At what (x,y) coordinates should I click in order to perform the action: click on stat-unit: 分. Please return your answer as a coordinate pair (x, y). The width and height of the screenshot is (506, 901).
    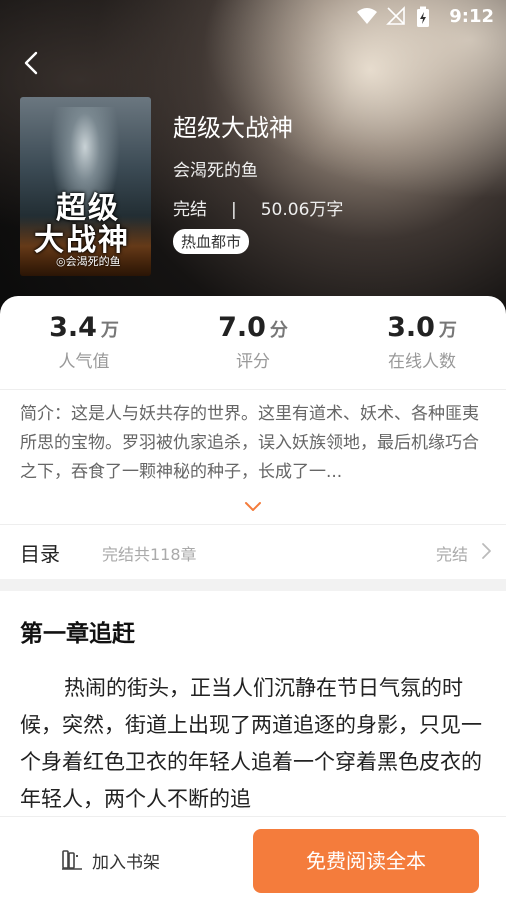
    Looking at the image, I should click on (278, 330).